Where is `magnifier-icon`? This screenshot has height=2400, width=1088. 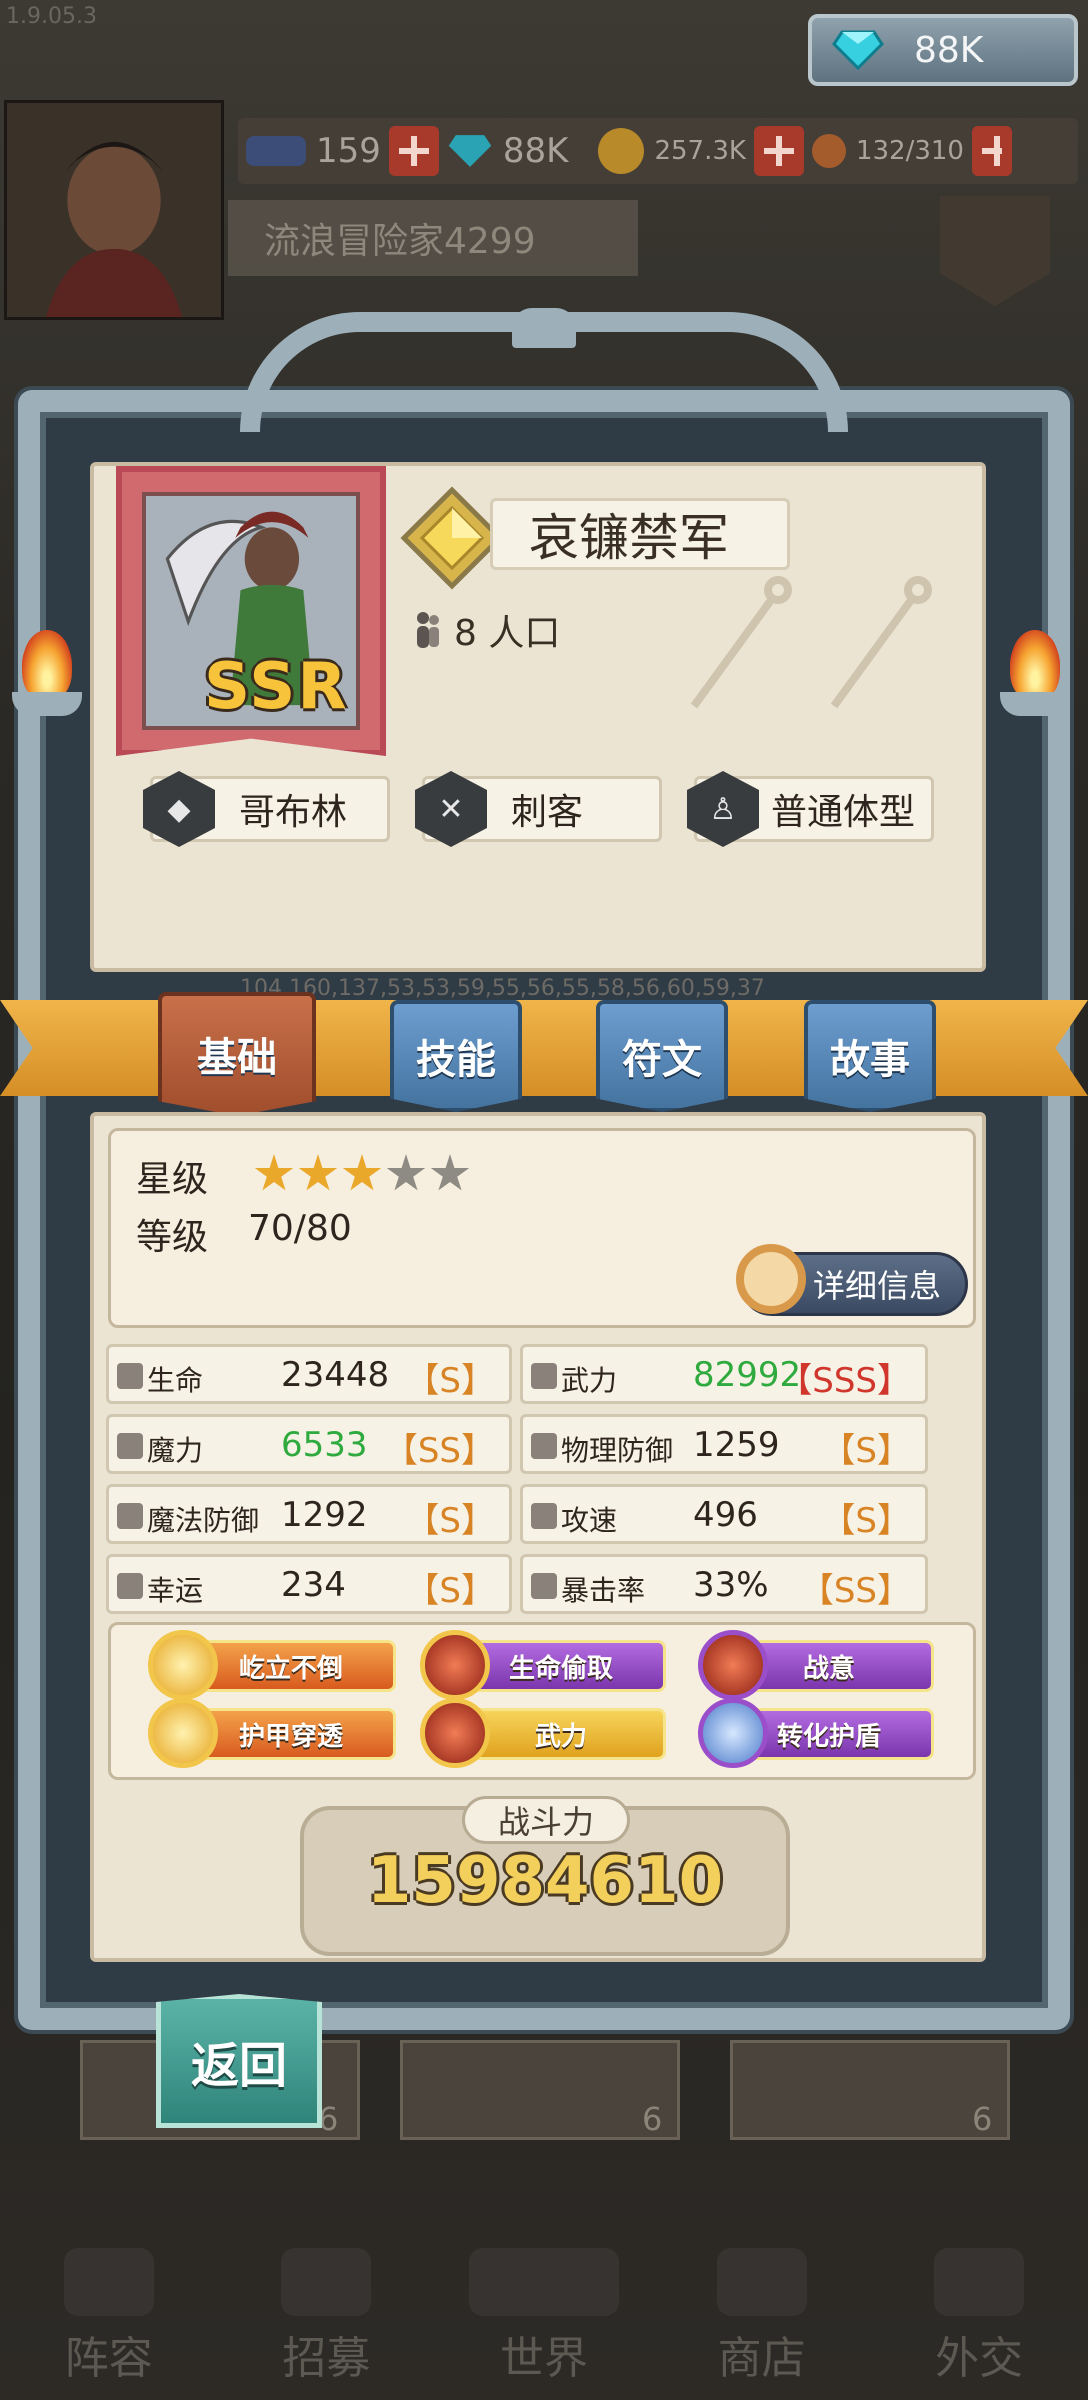
magnifier-icon is located at coordinates (771, 1279).